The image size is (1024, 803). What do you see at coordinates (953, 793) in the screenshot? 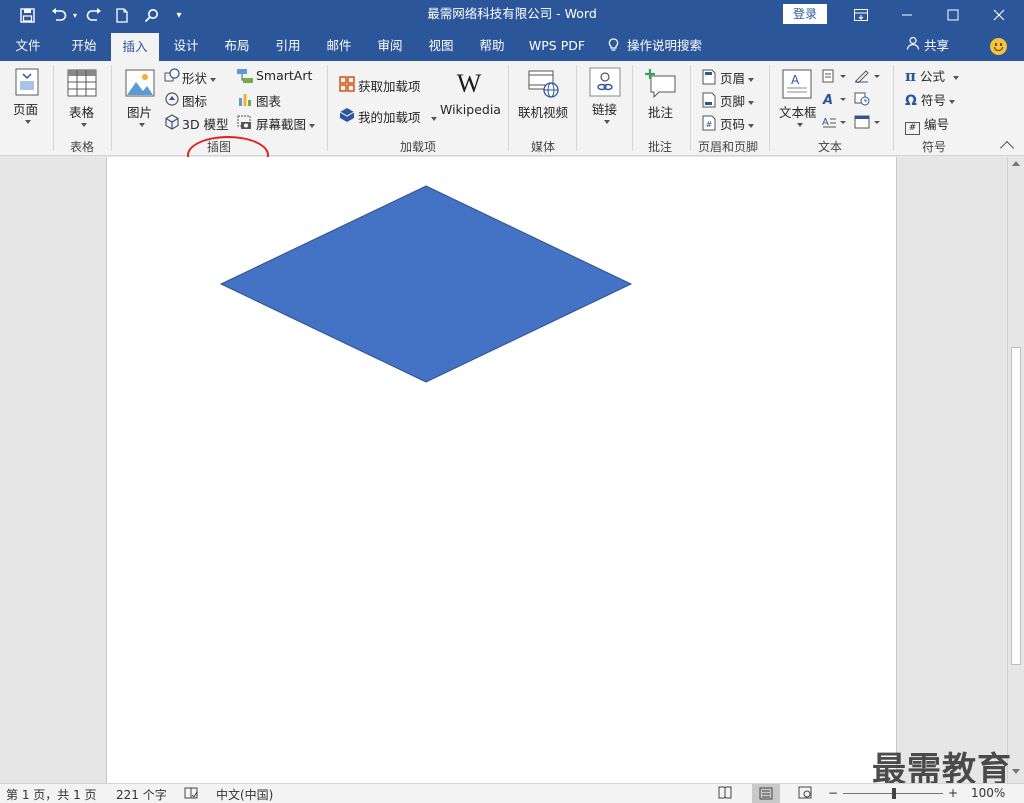
I see `zoom-in-icon: +` at bounding box center [953, 793].